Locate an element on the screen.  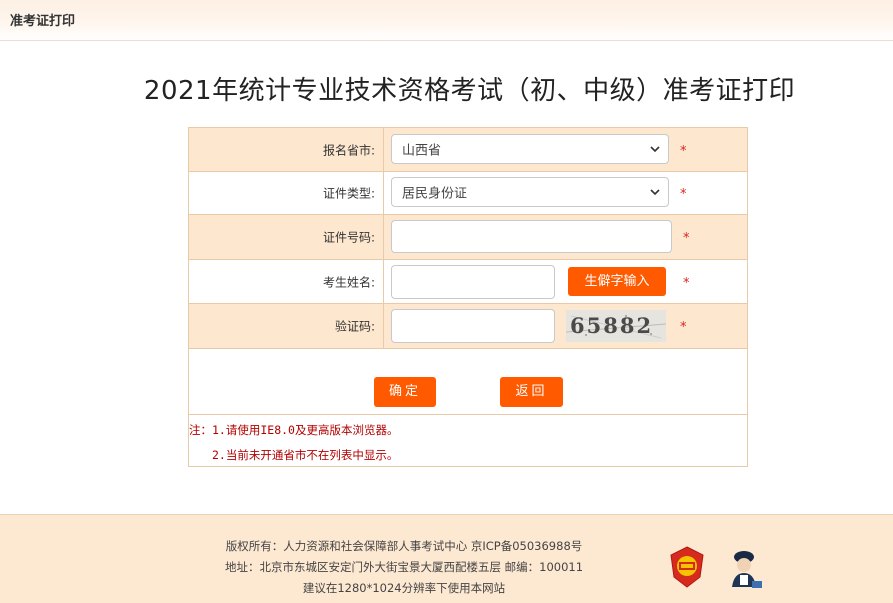
province-select: 山西省 is located at coordinates (530, 149).